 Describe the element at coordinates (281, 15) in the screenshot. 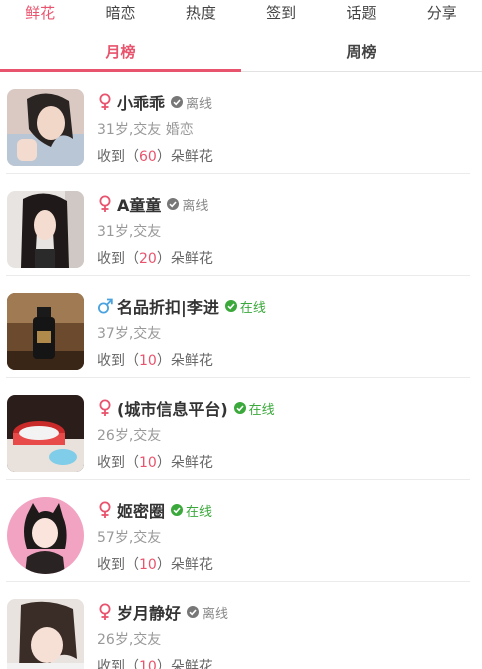

I see `tab-checkin: 签到` at that location.